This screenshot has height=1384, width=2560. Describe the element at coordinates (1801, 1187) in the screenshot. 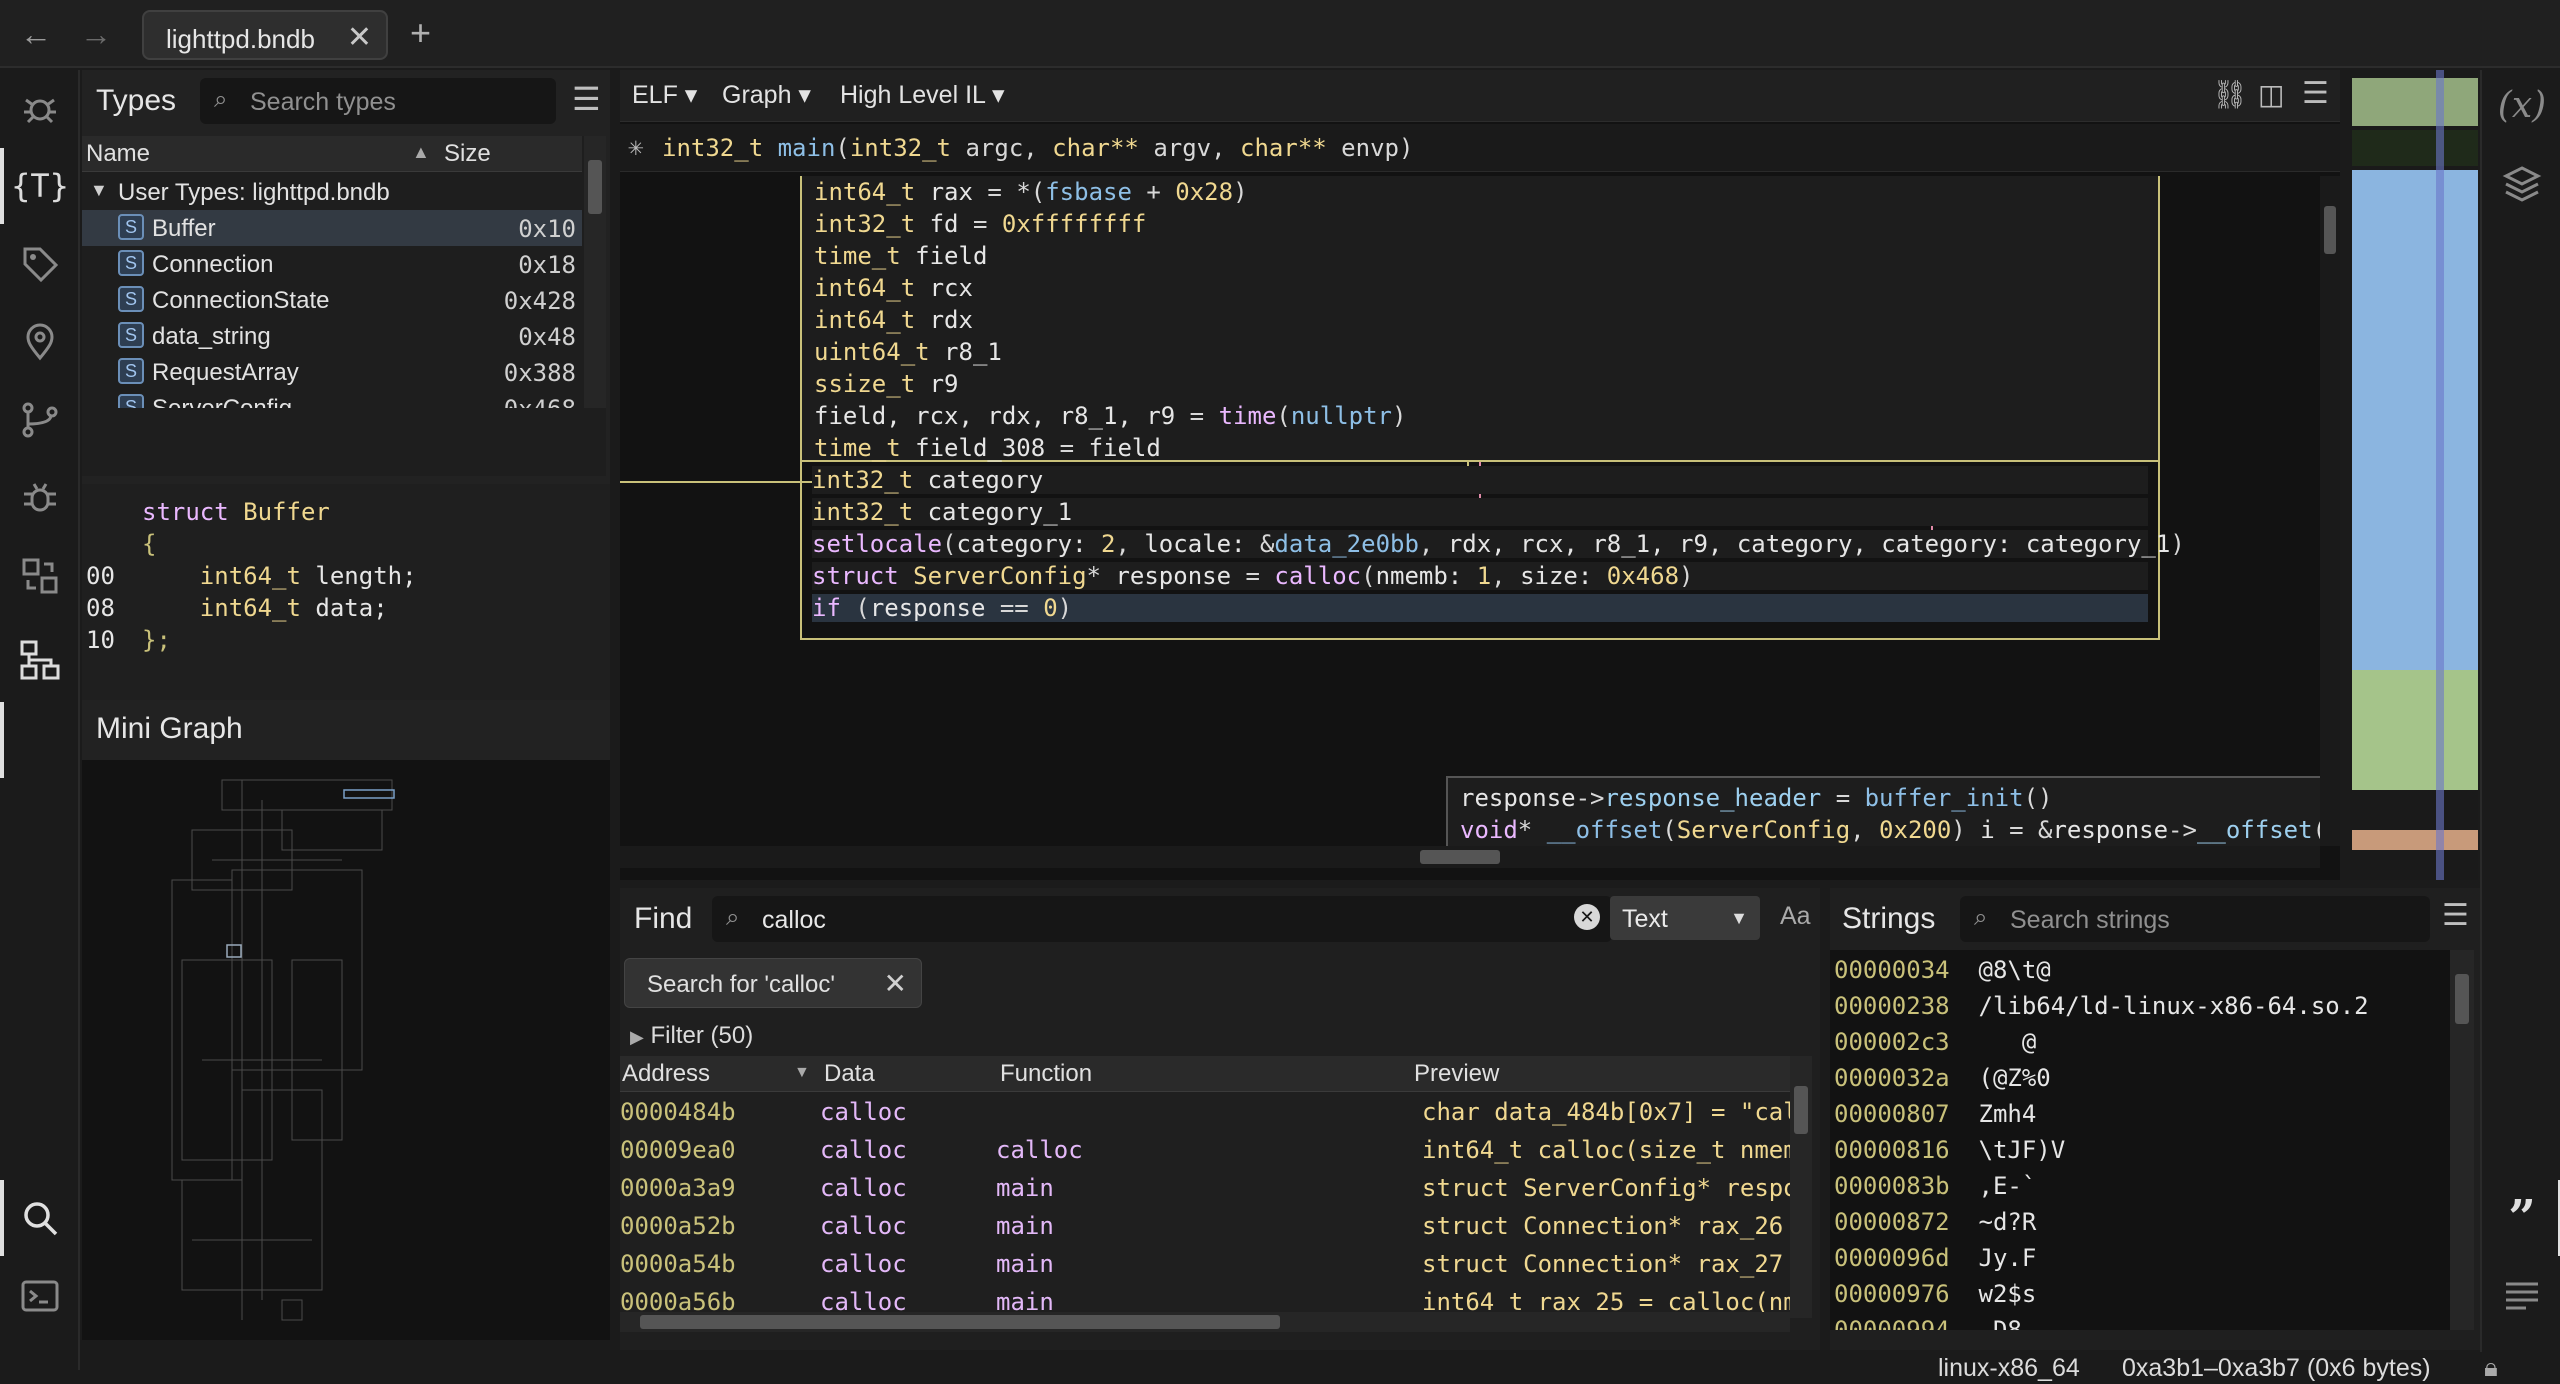

I see `results-vscroll` at that location.